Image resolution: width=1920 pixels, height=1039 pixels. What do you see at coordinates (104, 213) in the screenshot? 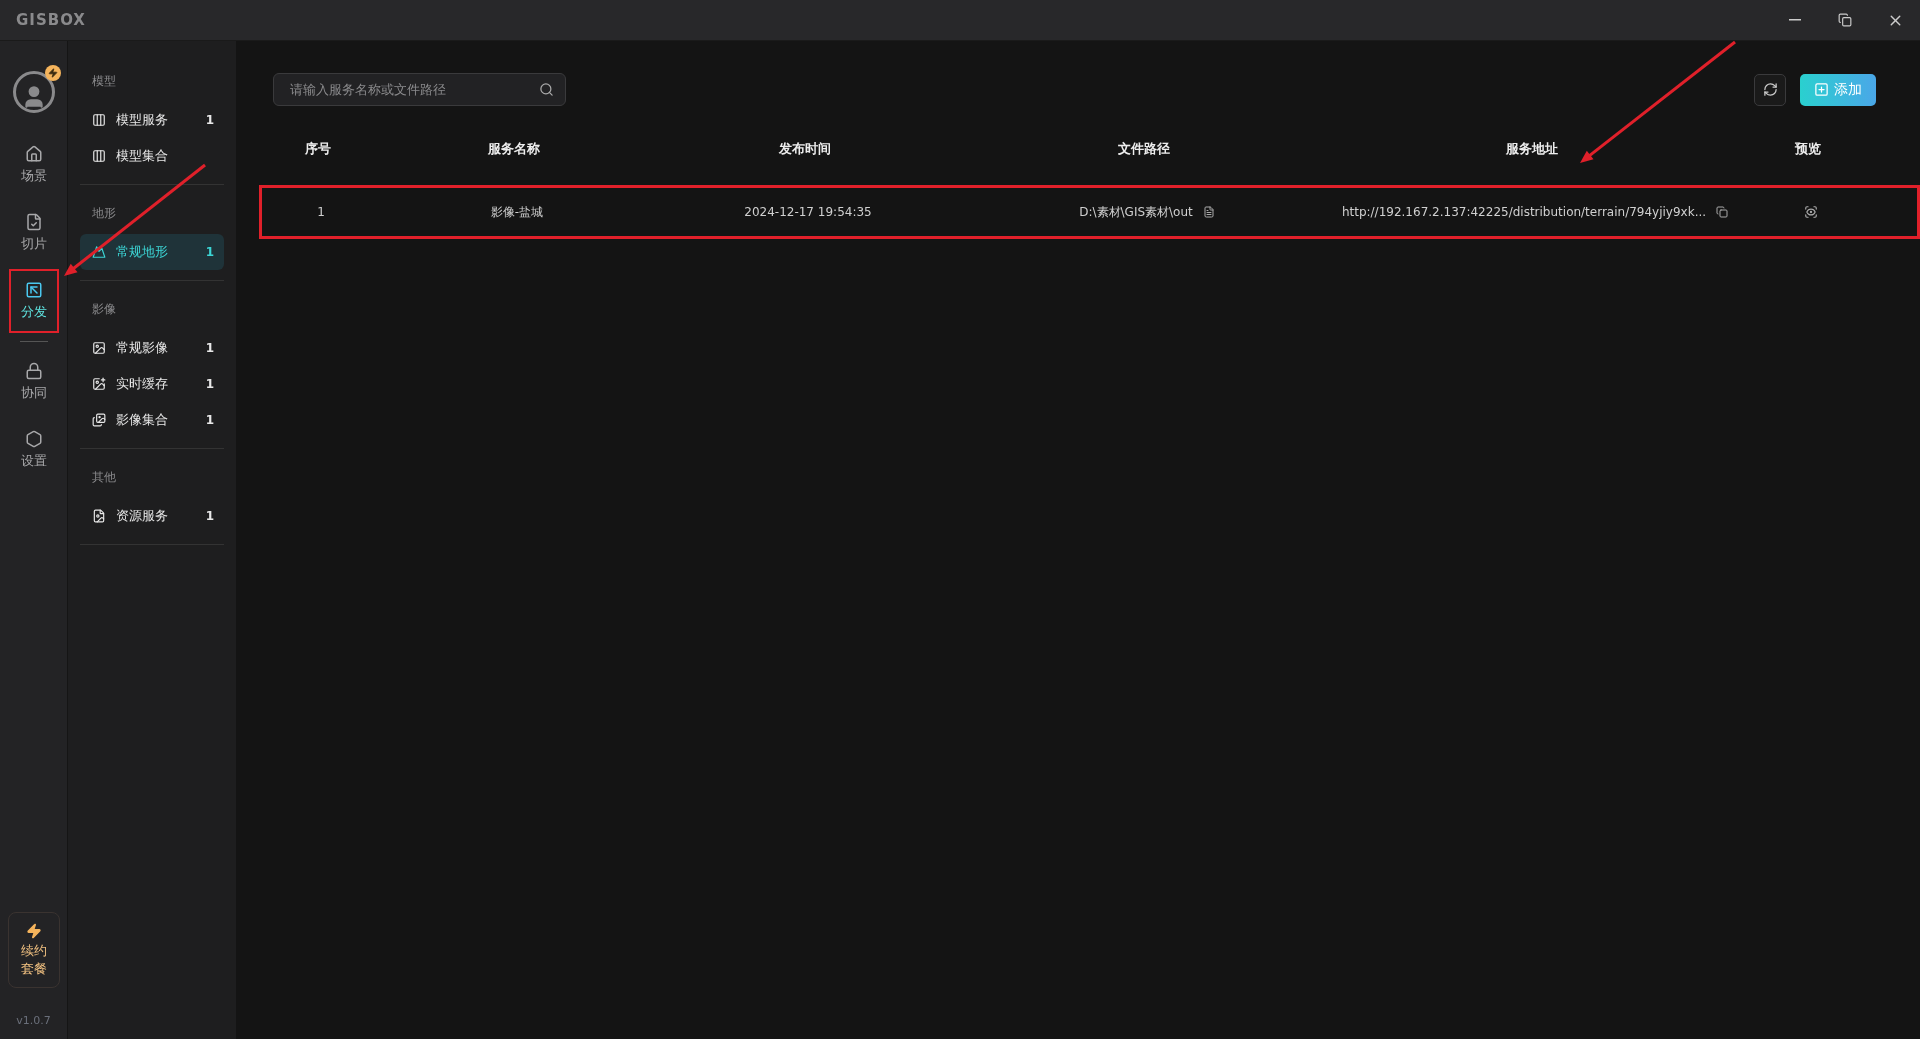
I see `group-title: 地形` at bounding box center [104, 213].